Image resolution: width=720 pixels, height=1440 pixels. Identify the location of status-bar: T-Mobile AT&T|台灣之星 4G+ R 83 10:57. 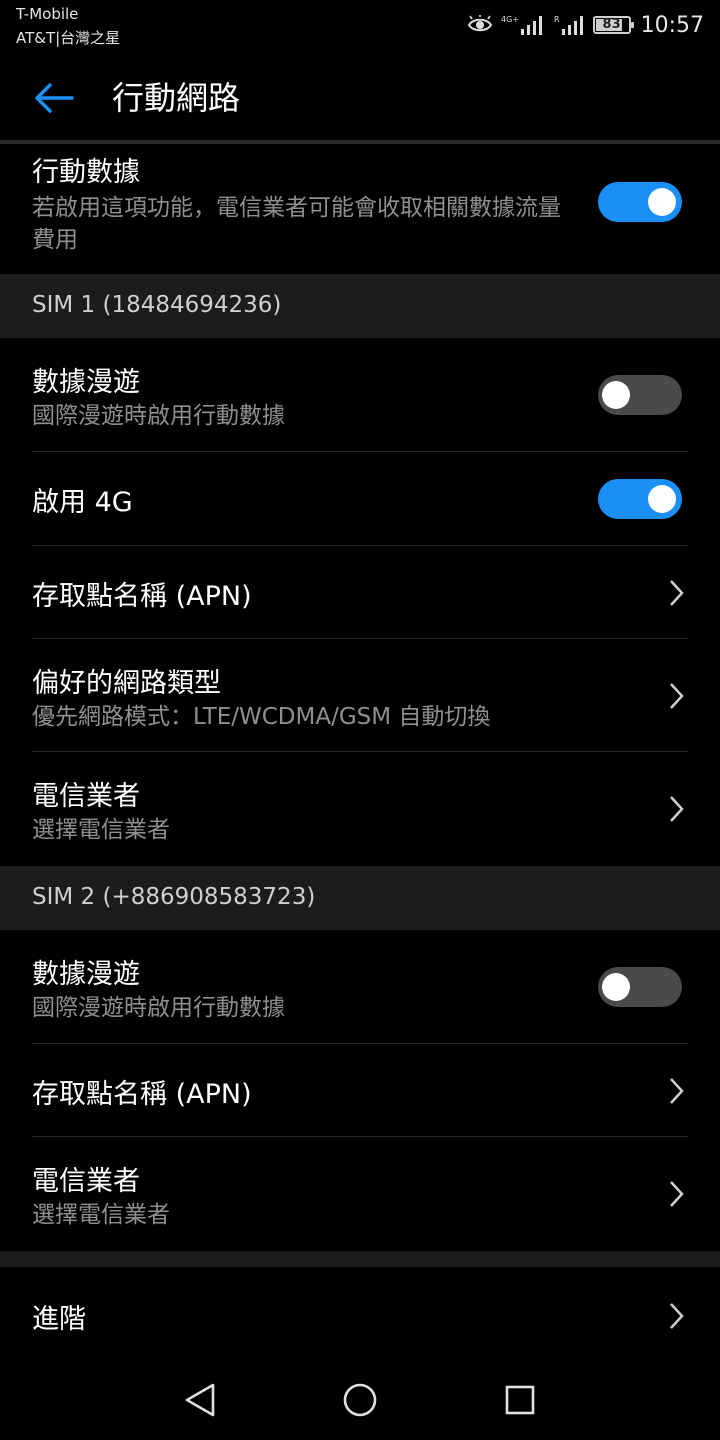
(360, 28).